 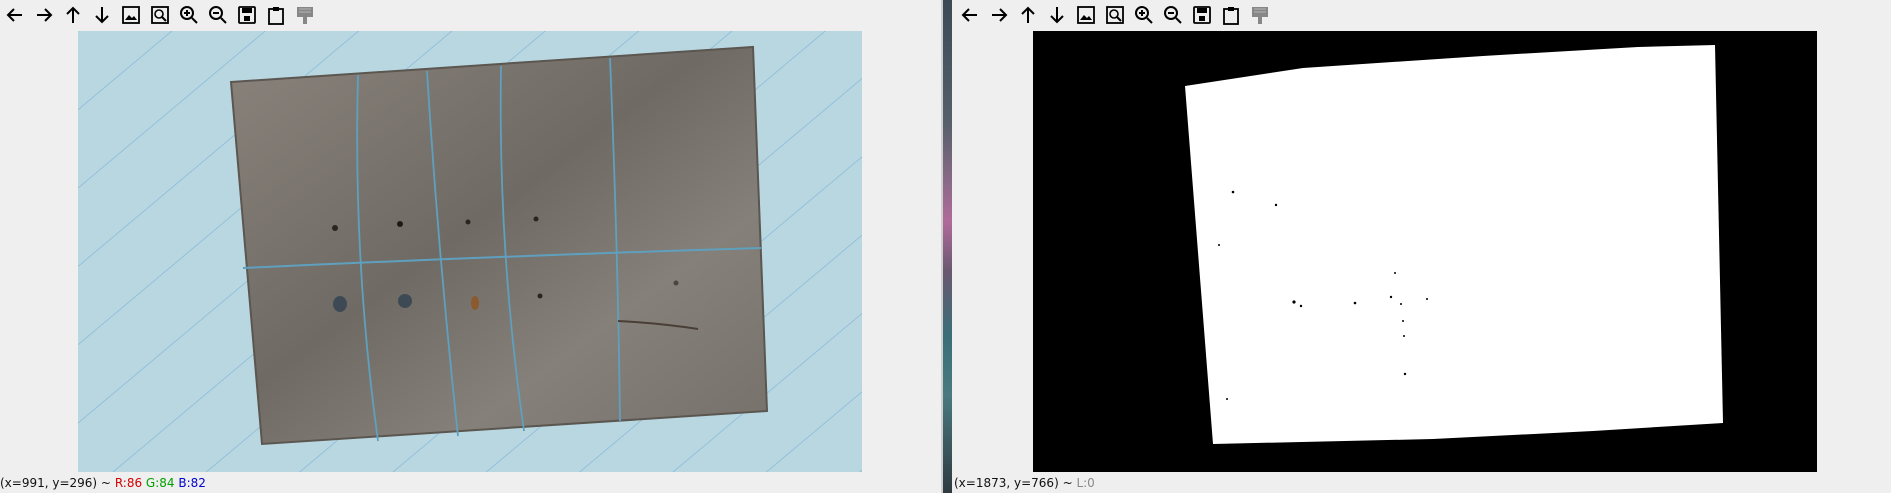 I want to click on cursor-coordinates: (x=991, y=296) ~, so click(x=55, y=483).